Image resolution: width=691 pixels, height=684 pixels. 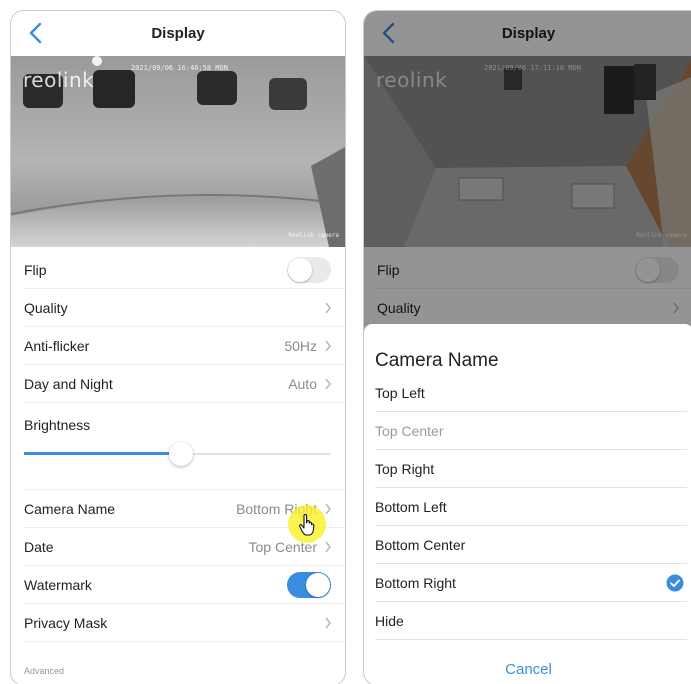 I want to click on slider-thumb, so click(x=180, y=454).